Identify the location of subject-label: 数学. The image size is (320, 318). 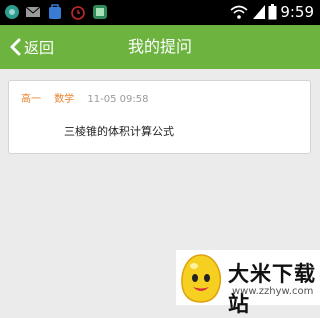
(64, 99).